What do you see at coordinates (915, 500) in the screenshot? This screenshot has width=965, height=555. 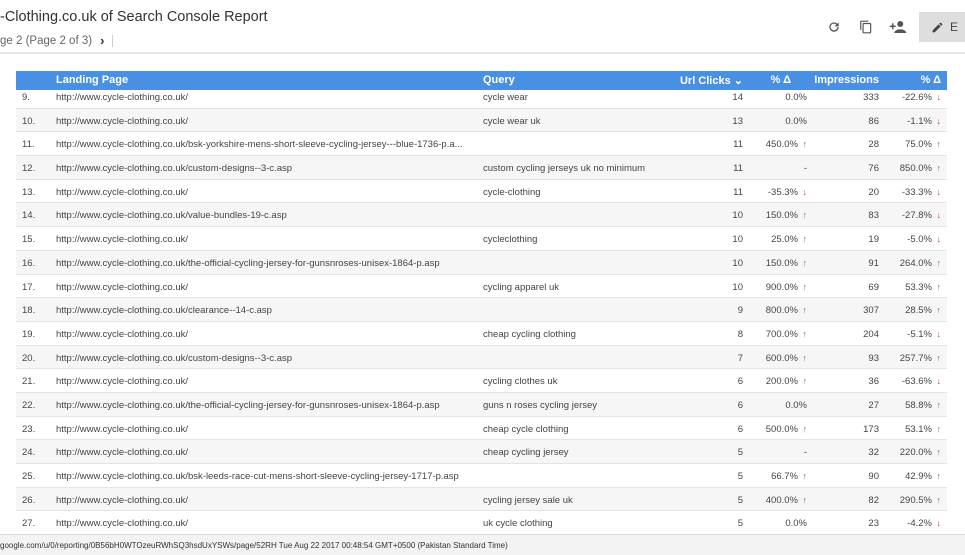 I see `impressions-delta-cell: 290.5%` at bounding box center [915, 500].